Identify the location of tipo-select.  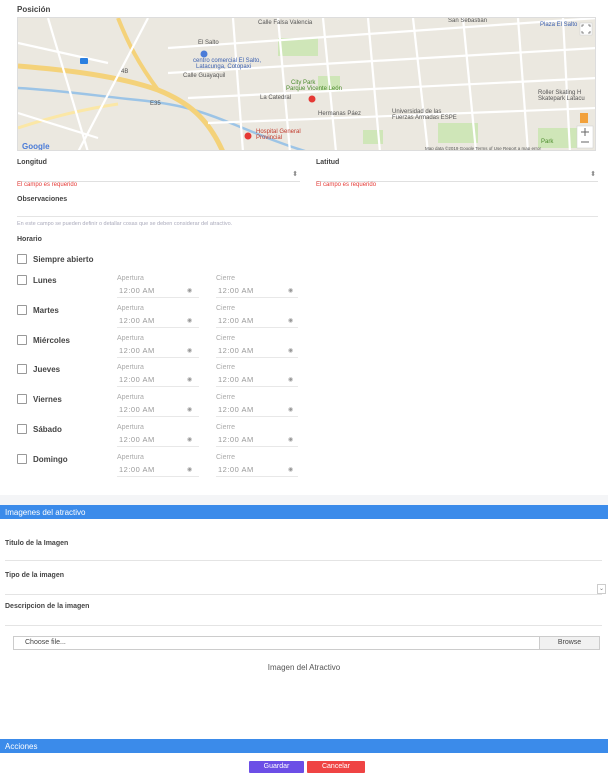
(303, 594).